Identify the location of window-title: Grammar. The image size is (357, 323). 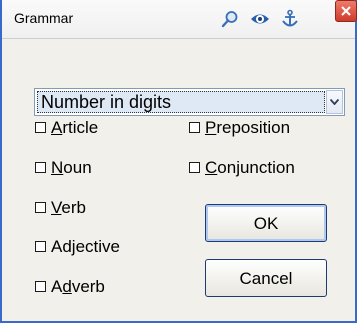
(44, 18).